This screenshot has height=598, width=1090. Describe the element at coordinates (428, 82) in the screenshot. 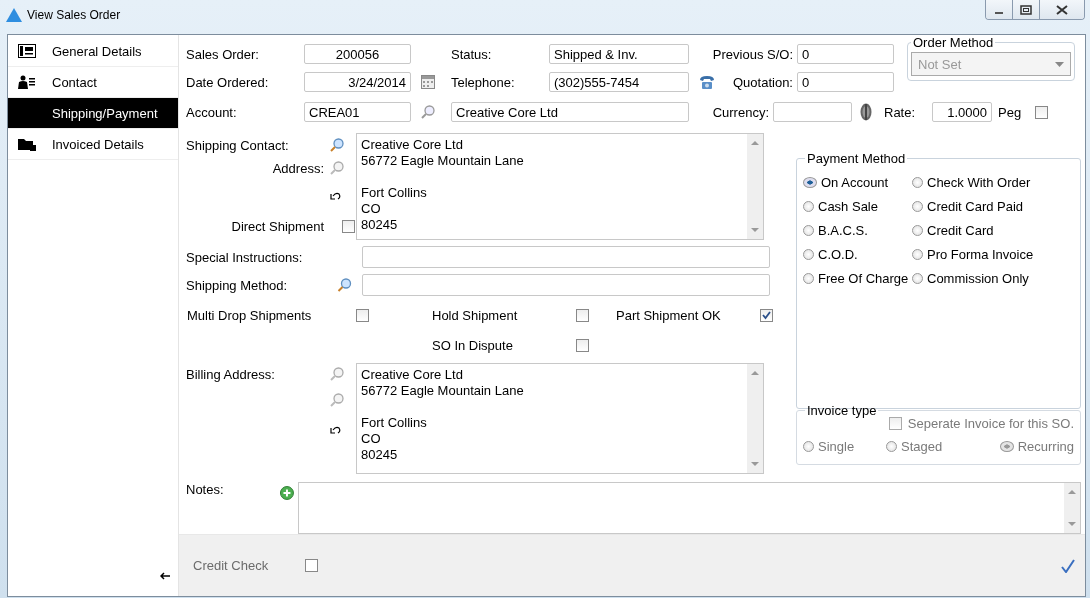

I see `calendar-icon` at that location.